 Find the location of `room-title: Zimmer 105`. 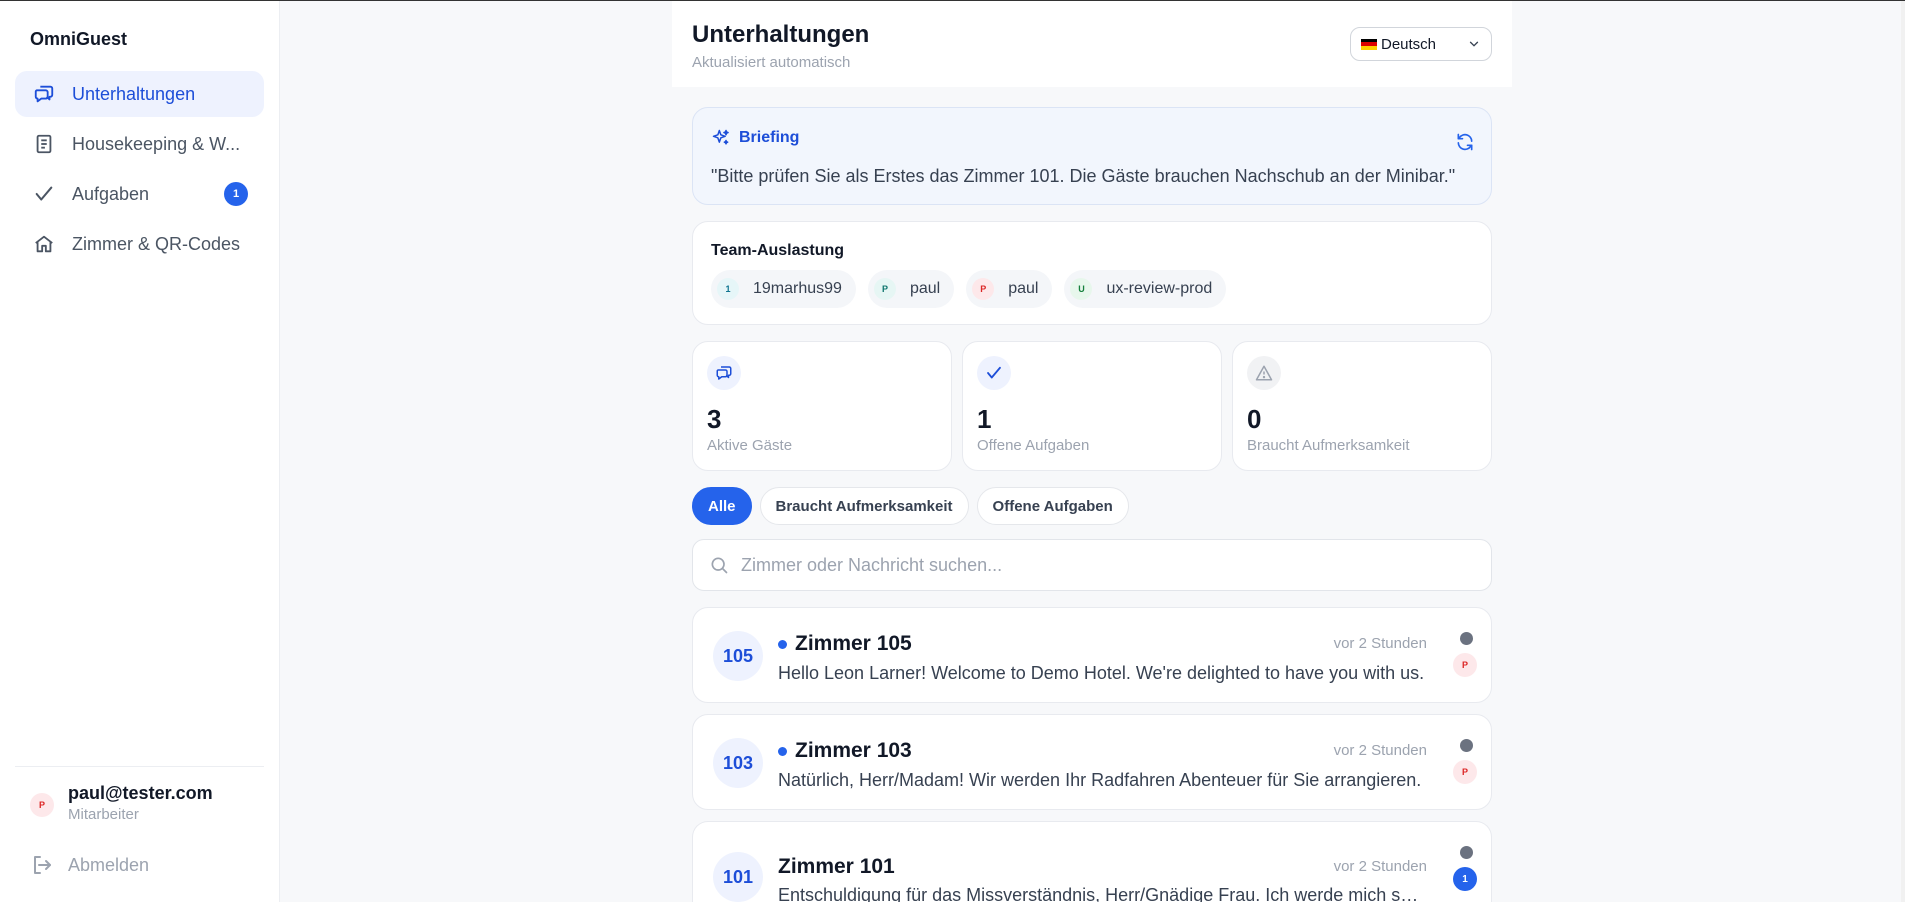

room-title: Zimmer 105 is located at coordinates (853, 643).